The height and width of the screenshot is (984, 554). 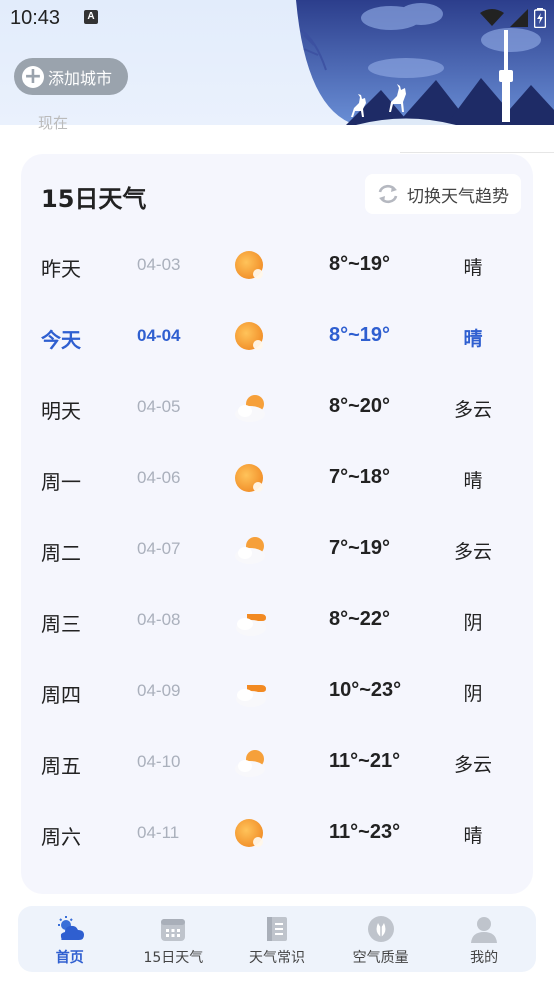 I want to click on nav-item-label: 15日天气, so click(x=173, y=958).